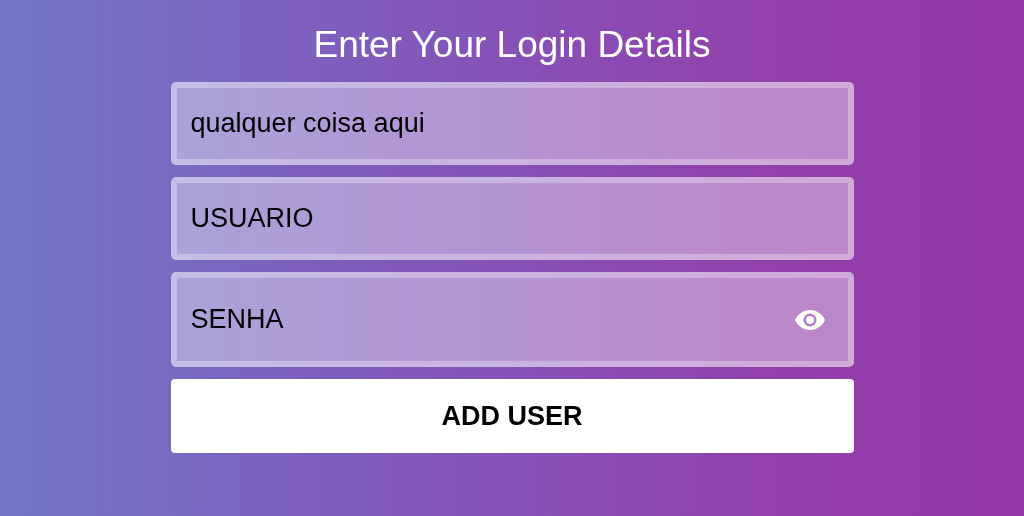 This screenshot has height=516, width=1024. Describe the element at coordinates (512, 218) in the screenshot. I see `input-field: USUARIO` at that location.